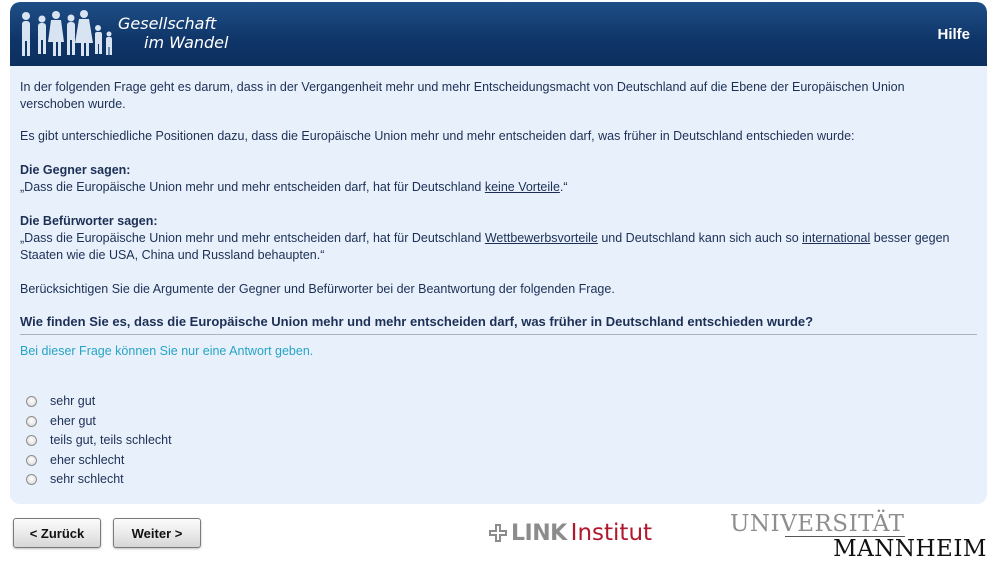 This screenshot has height=562, width=987. Describe the element at coordinates (611, 533) in the screenshot. I see `link-institut-word: Institut` at that location.